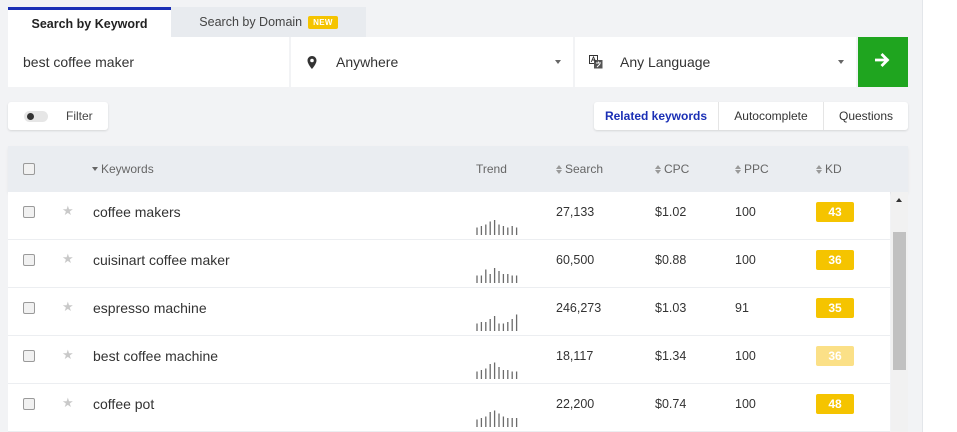 This screenshot has height=432, width=957. I want to click on filter-switch, so click(36, 116).